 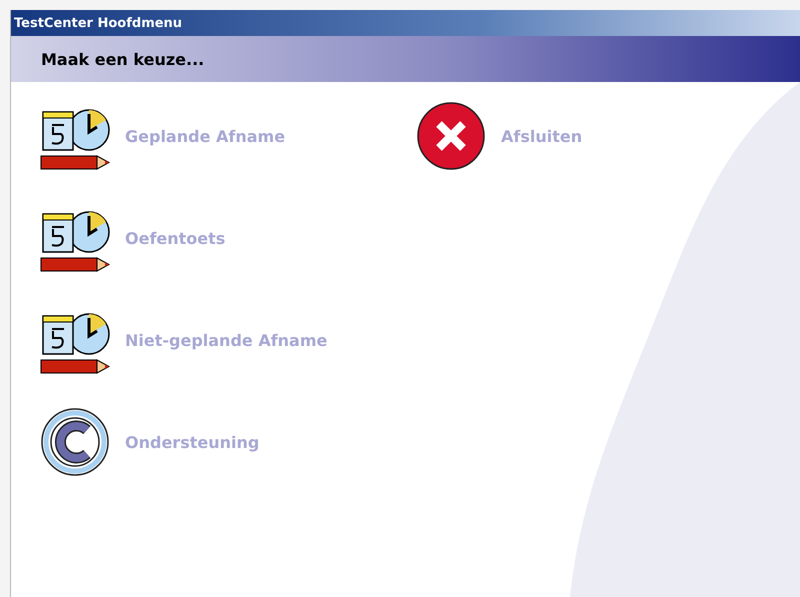 What do you see at coordinates (192, 442) in the screenshot?
I see `menu-item-link: Ondersteuning` at bounding box center [192, 442].